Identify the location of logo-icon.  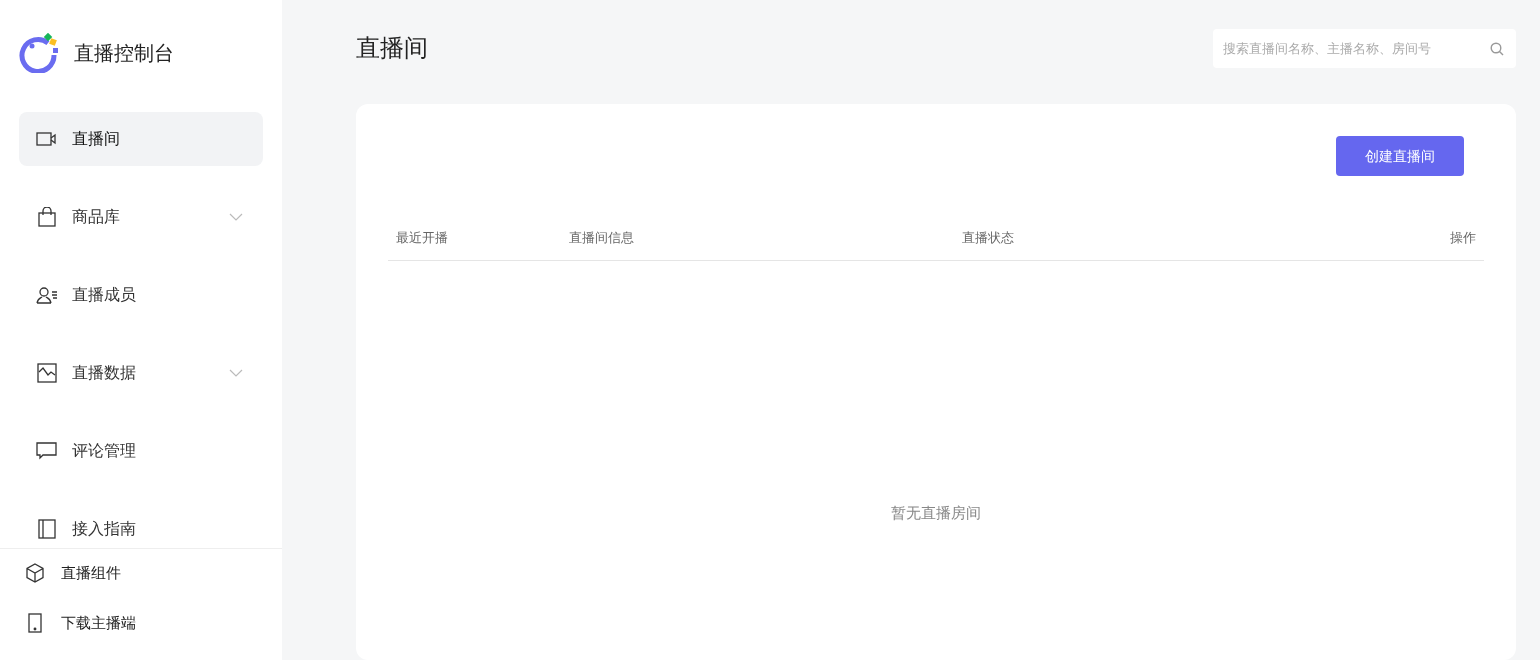
(39, 53).